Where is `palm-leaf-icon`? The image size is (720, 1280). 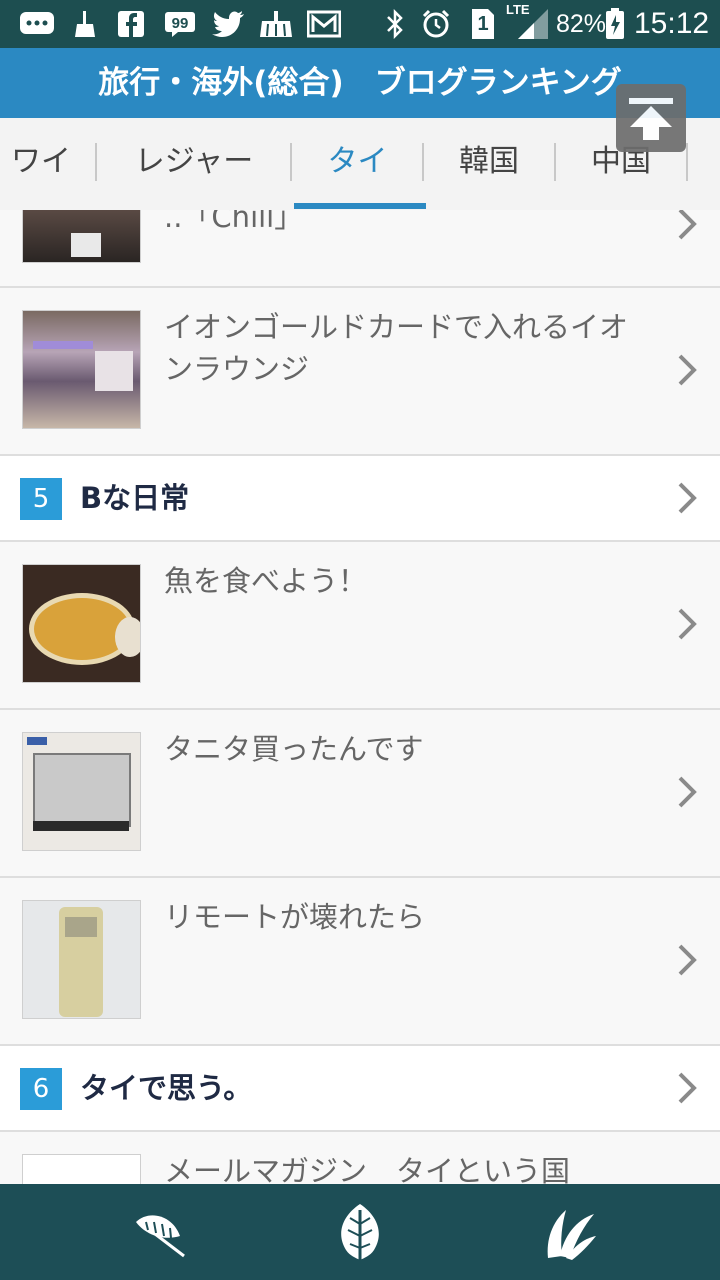 palm-leaf-icon is located at coordinates (571, 1235).